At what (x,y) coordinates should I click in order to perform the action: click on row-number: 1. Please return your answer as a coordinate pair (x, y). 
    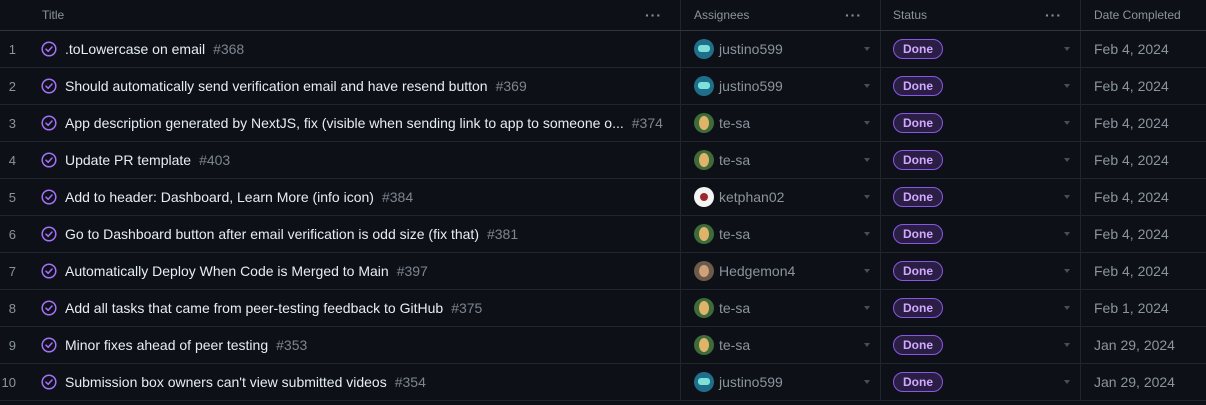
    Looking at the image, I should click on (15, 49).